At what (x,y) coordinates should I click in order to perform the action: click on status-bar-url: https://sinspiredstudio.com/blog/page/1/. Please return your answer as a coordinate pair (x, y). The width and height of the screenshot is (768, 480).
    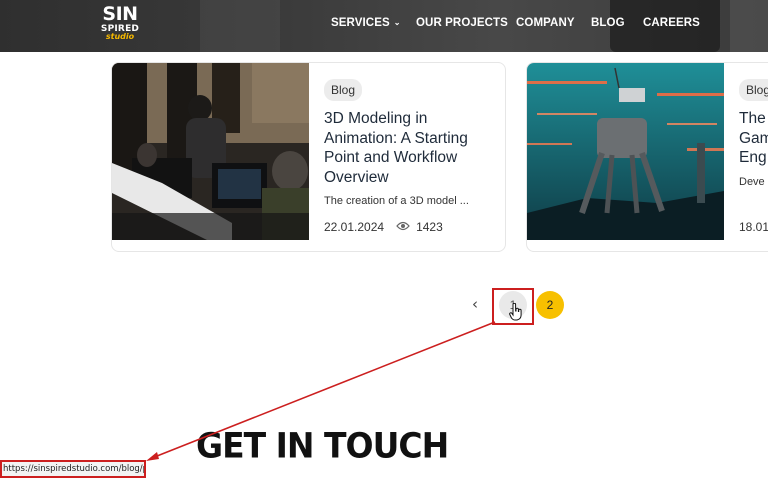
    Looking at the image, I should click on (73, 469).